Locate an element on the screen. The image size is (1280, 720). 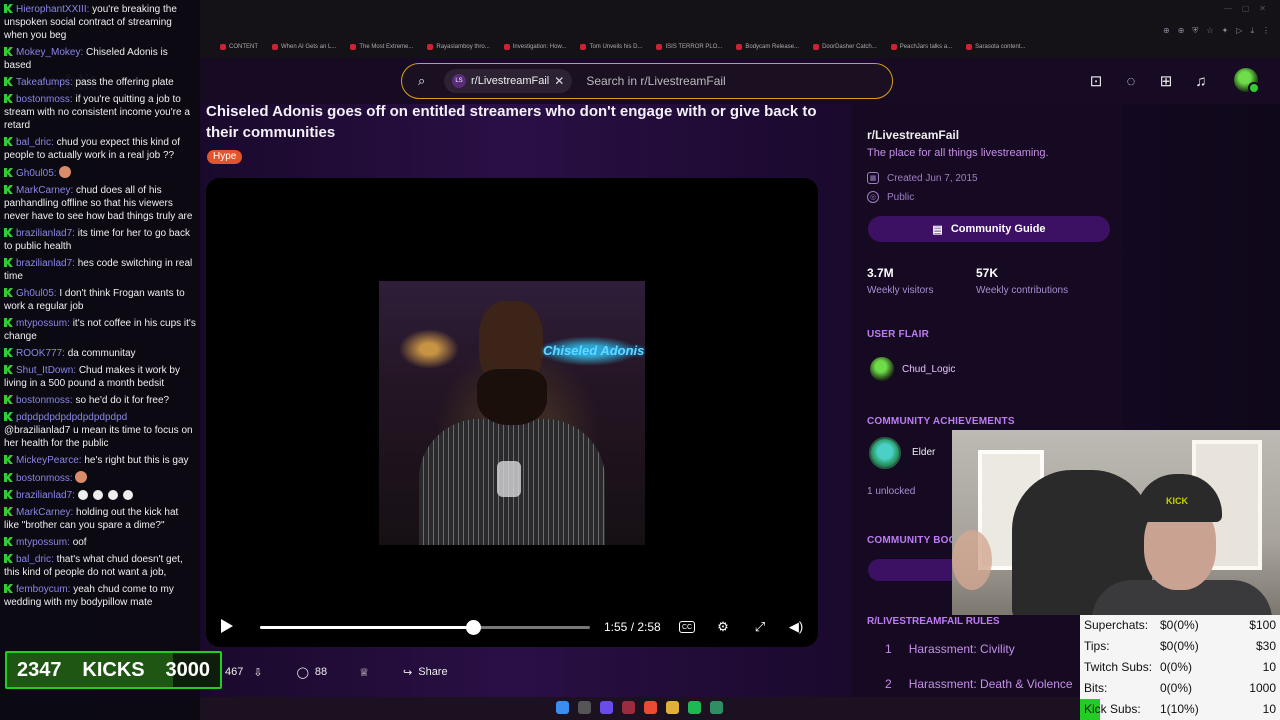
visibility: ◎ Public is located at coordinates (890, 197).